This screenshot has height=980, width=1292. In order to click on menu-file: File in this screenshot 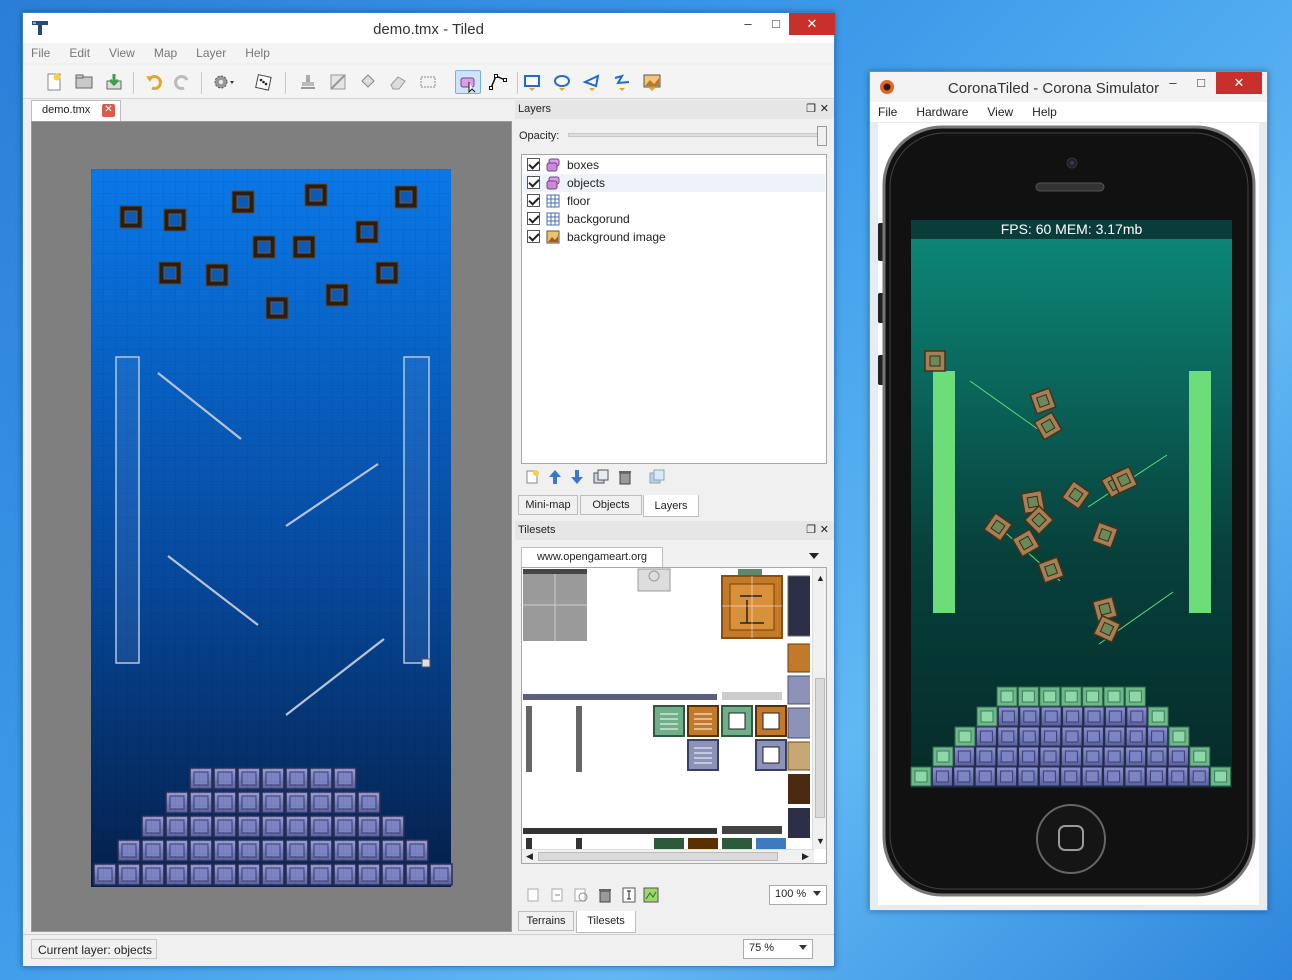, I will do `click(40, 53)`.